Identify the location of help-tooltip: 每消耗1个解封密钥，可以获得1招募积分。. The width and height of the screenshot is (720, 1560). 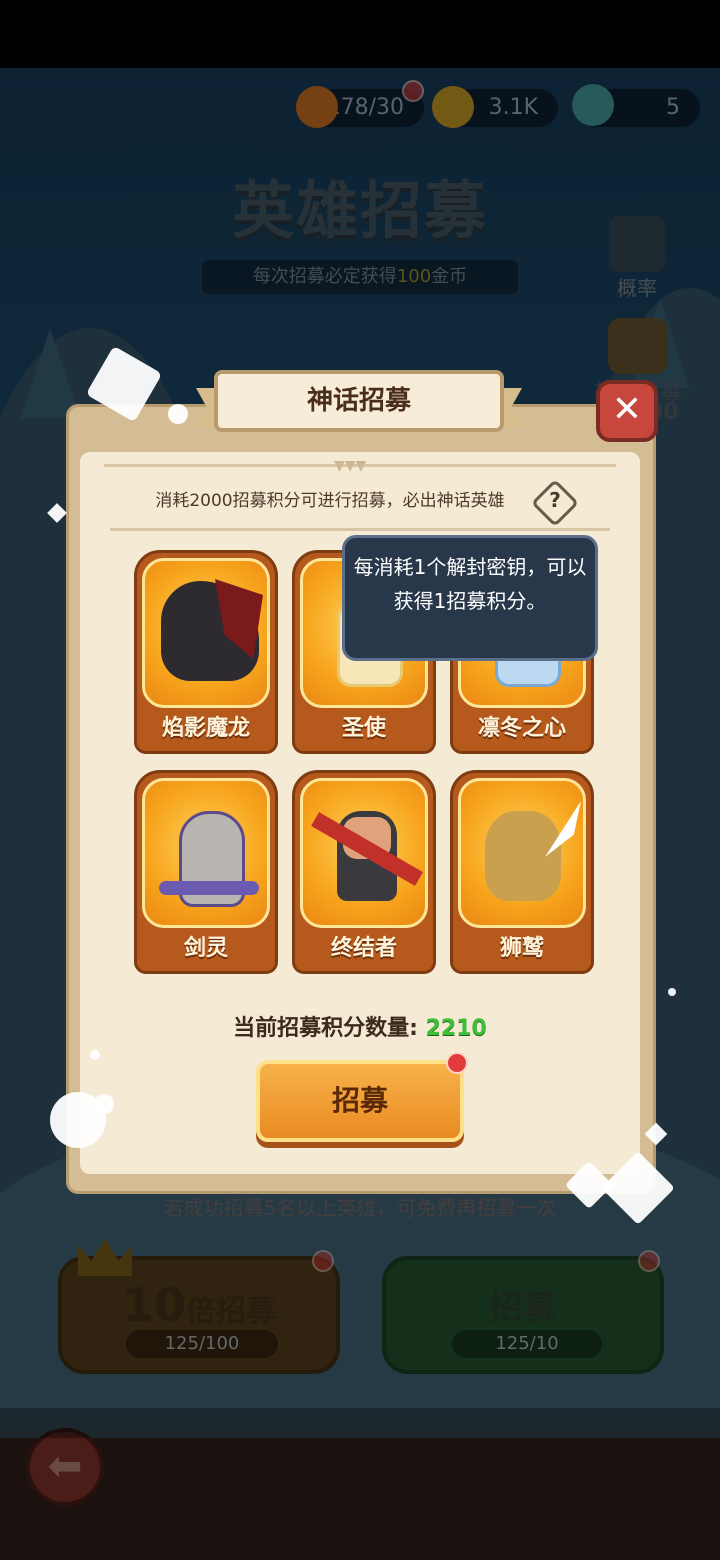
(470, 598).